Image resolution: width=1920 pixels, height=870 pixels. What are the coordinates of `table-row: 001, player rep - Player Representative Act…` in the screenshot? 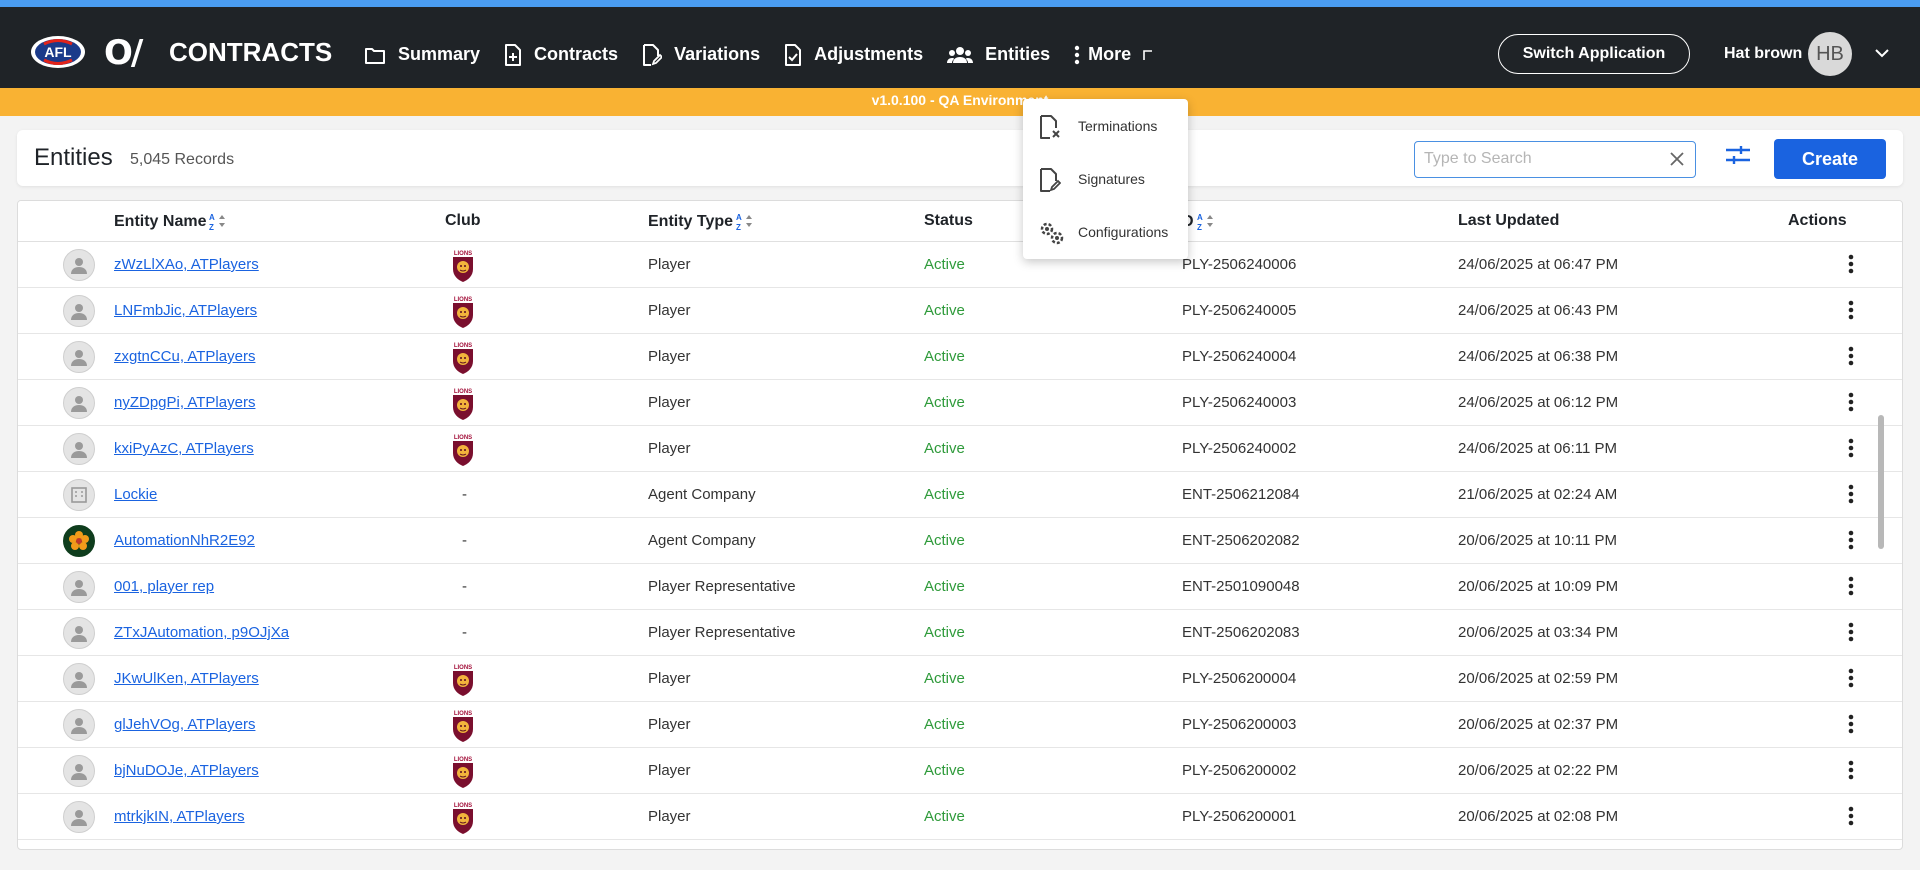 It's located at (960, 587).